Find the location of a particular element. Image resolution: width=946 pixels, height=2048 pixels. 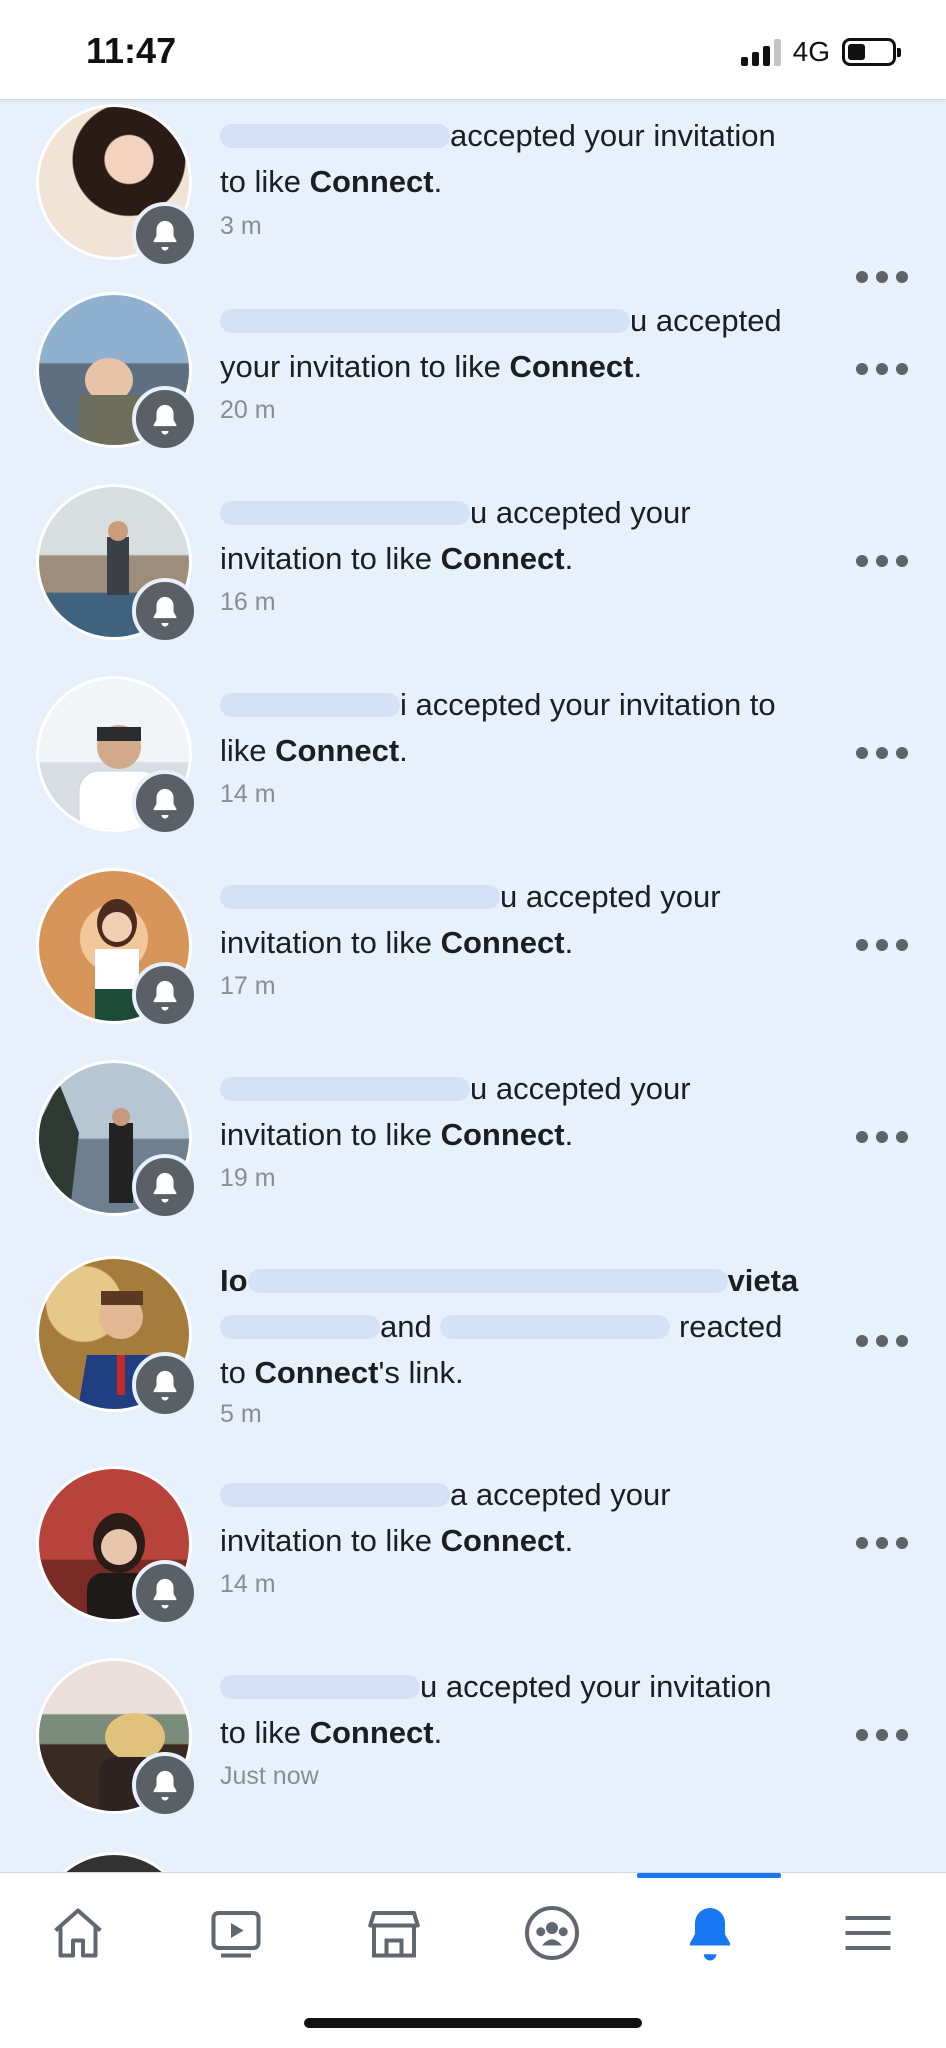

notification-message-line2: to like is located at coordinates (265, 1732).